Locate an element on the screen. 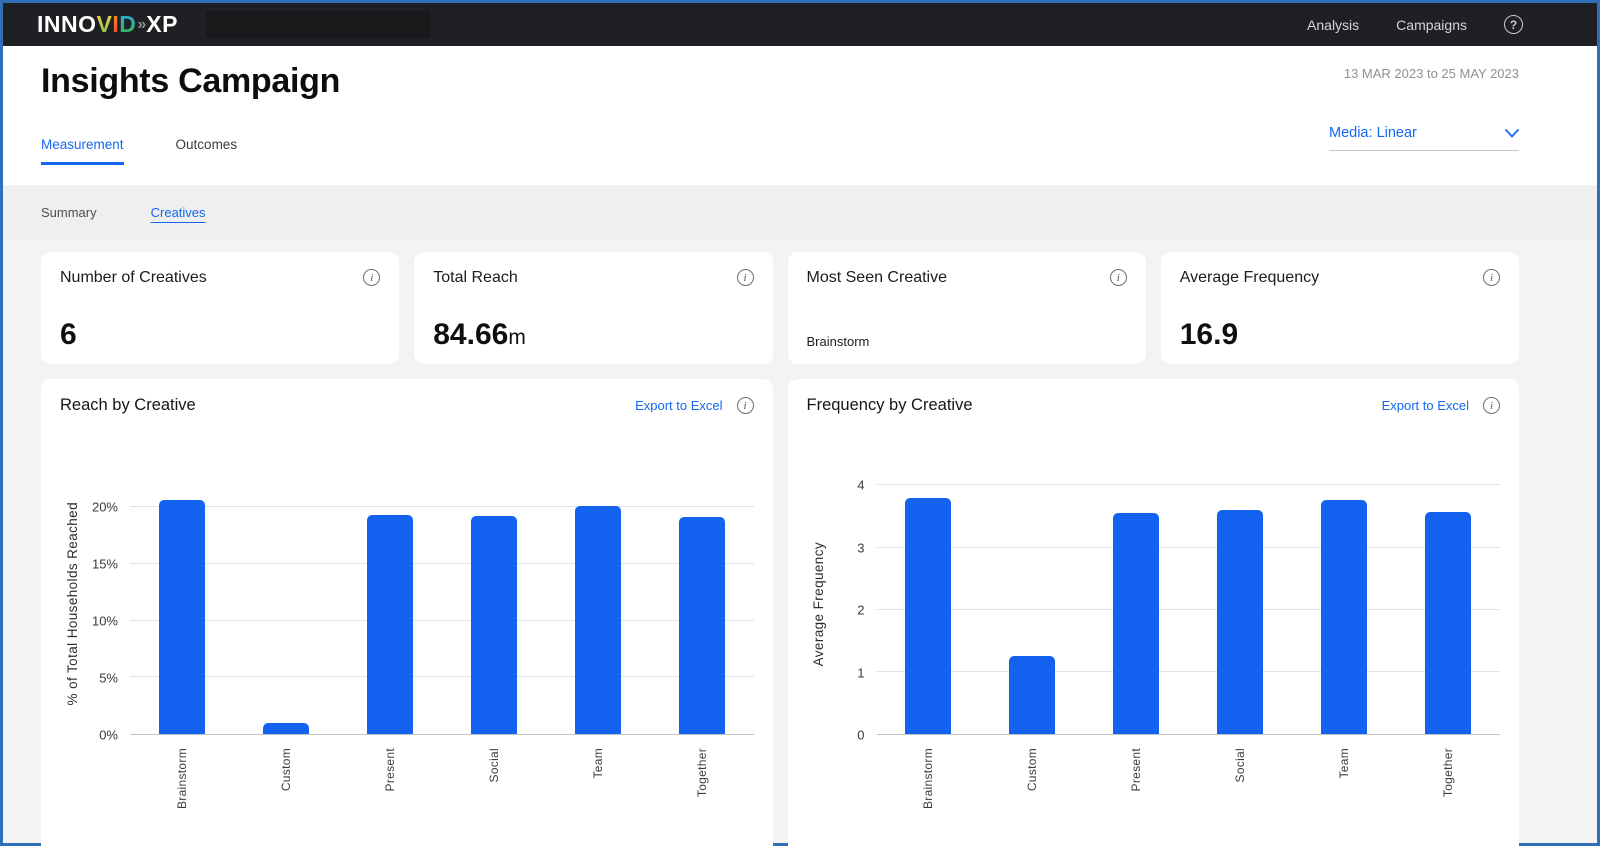 The height and width of the screenshot is (846, 1600). tab-measurement: Measurement is located at coordinates (82, 151).